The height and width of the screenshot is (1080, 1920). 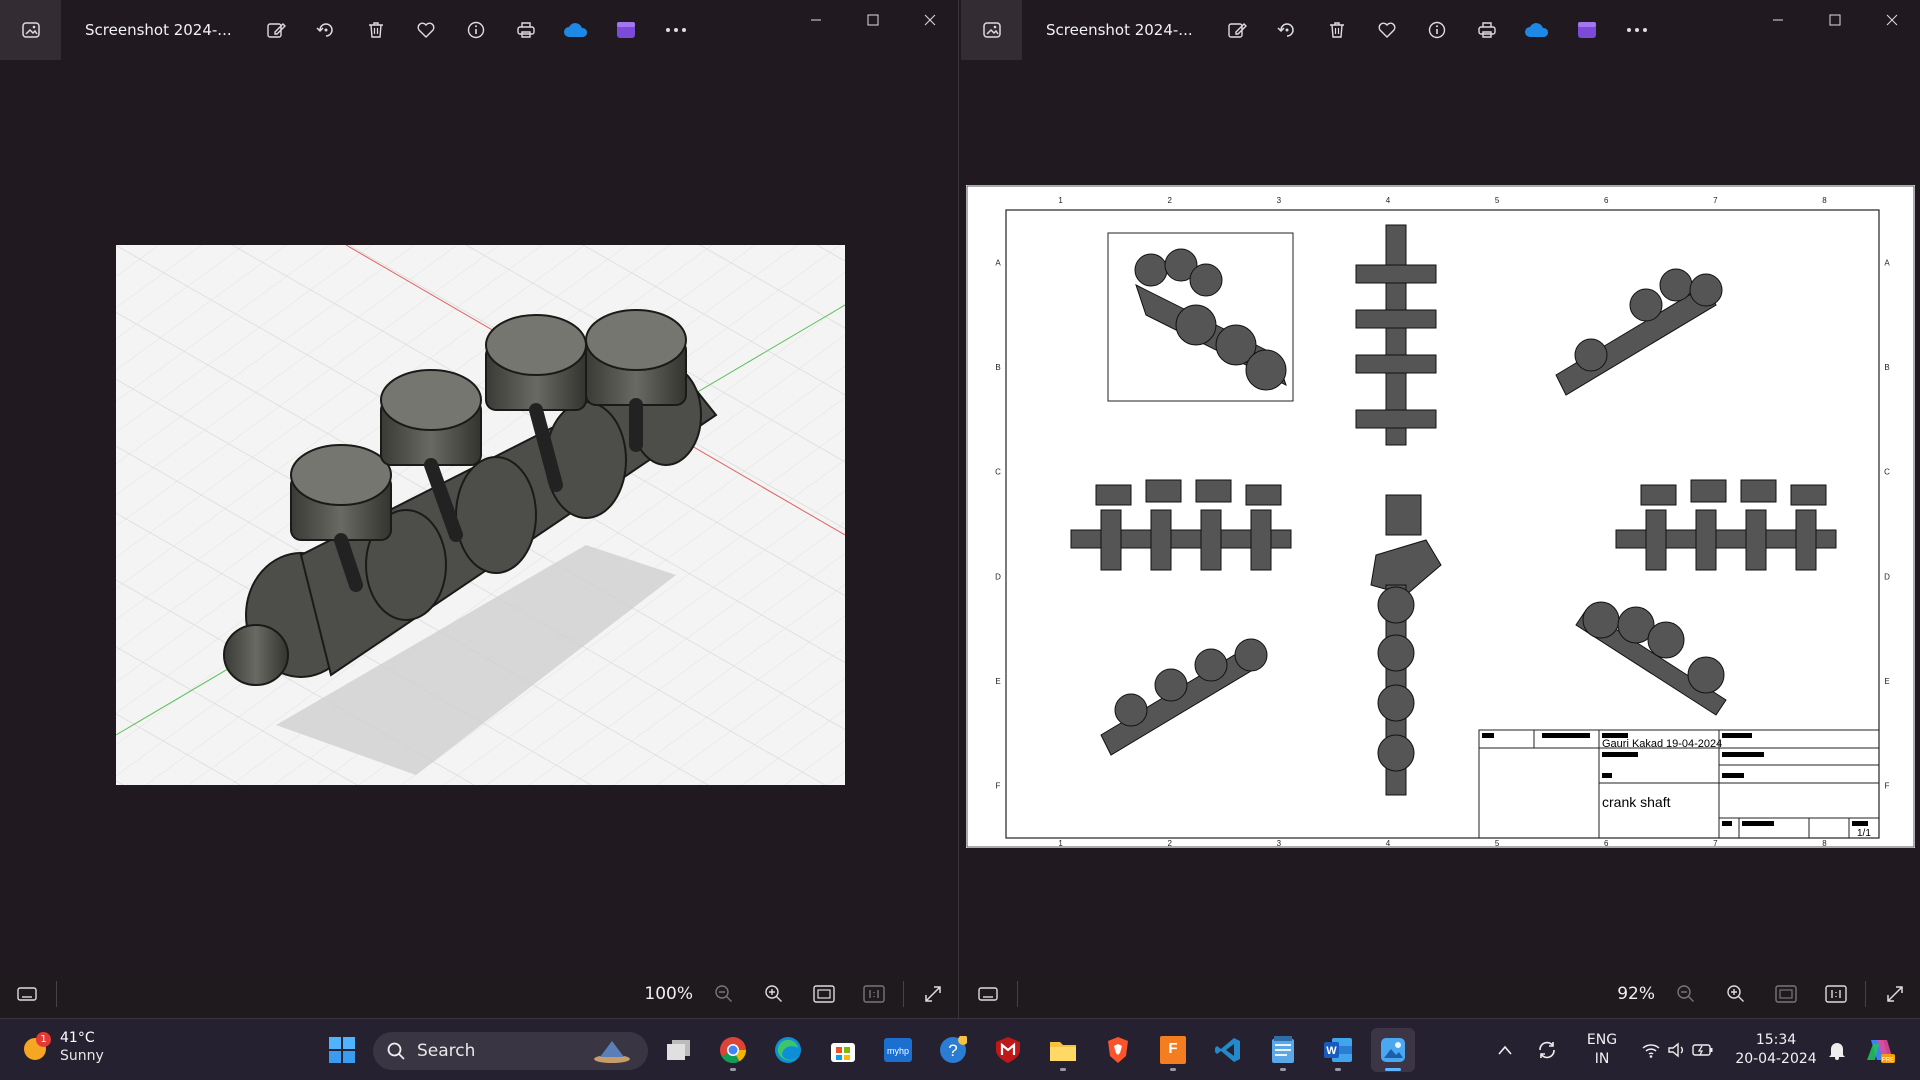 I want to click on copilot-icon: PRE, so click(x=1880, y=1050).